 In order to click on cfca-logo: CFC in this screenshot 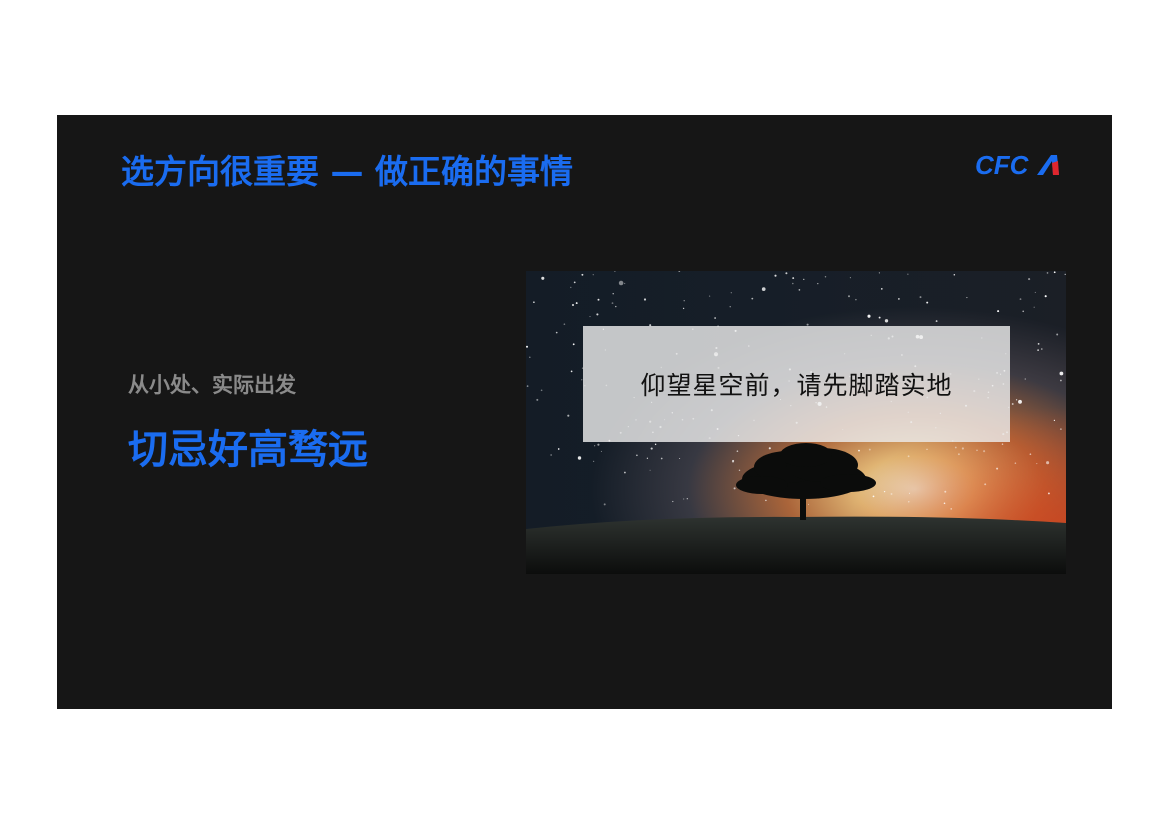, I will do `click(1018, 165)`.